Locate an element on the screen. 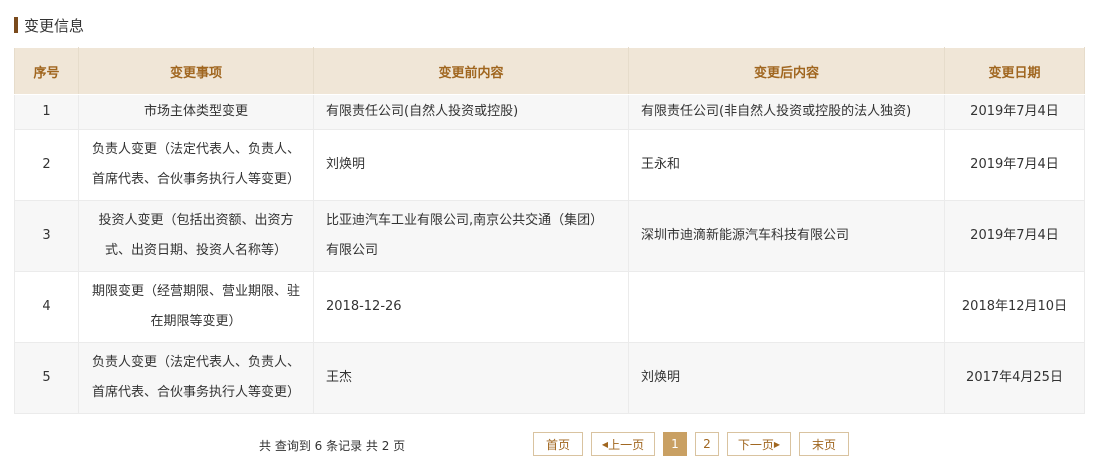 The height and width of the screenshot is (467, 1101). row-before: 刘焕明 is located at coordinates (471, 165).